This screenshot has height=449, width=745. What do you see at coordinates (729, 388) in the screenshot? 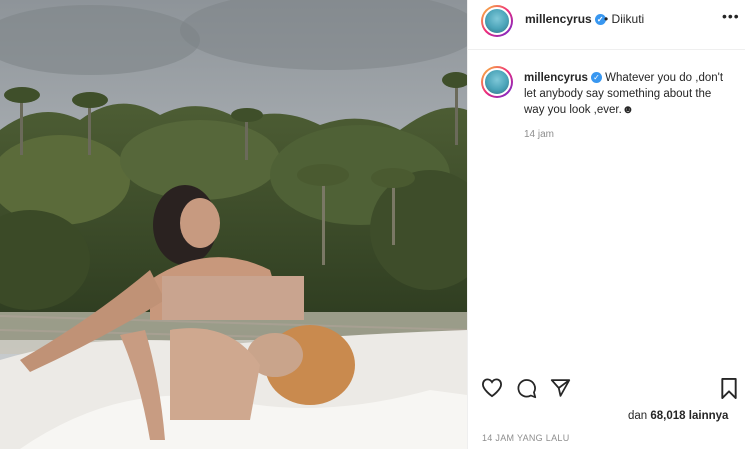
I see `bookmark-icon` at bounding box center [729, 388].